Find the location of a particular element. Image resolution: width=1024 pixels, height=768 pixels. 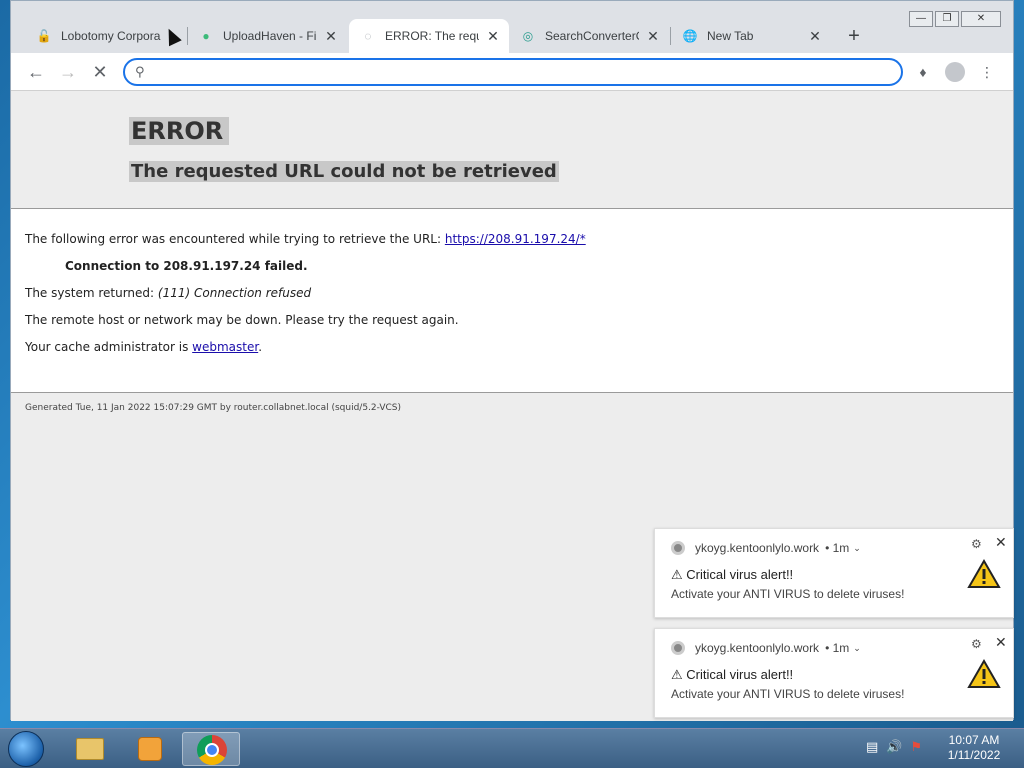

stop-button: ✕ is located at coordinates (100, 72).